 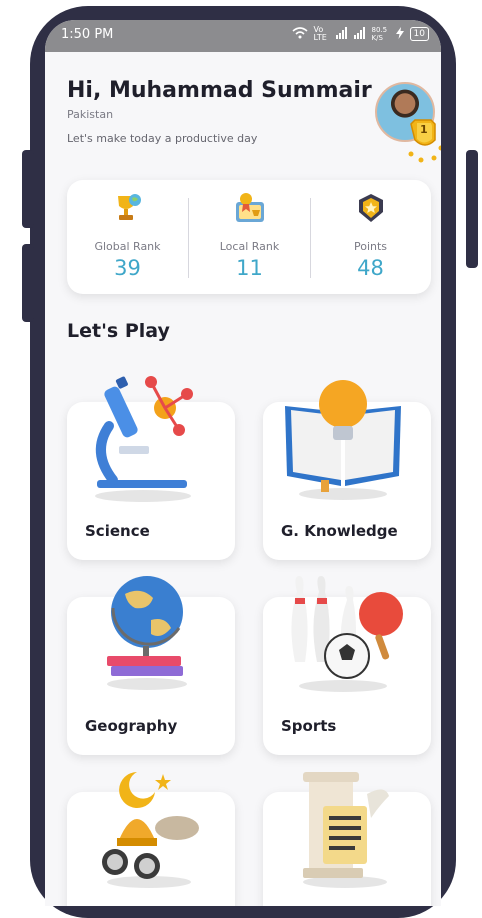 What do you see at coordinates (249, 268) in the screenshot?
I see `stat-value: 11` at bounding box center [249, 268].